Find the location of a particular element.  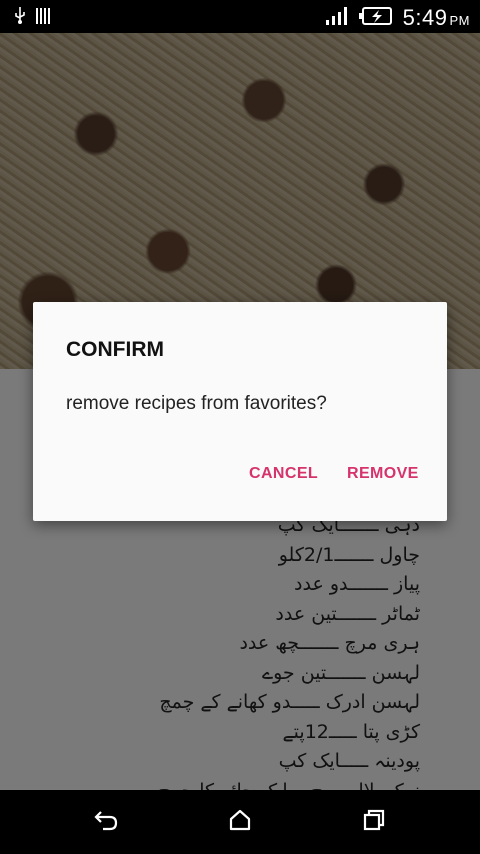

recents-icon is located at coordinates (374, 822).